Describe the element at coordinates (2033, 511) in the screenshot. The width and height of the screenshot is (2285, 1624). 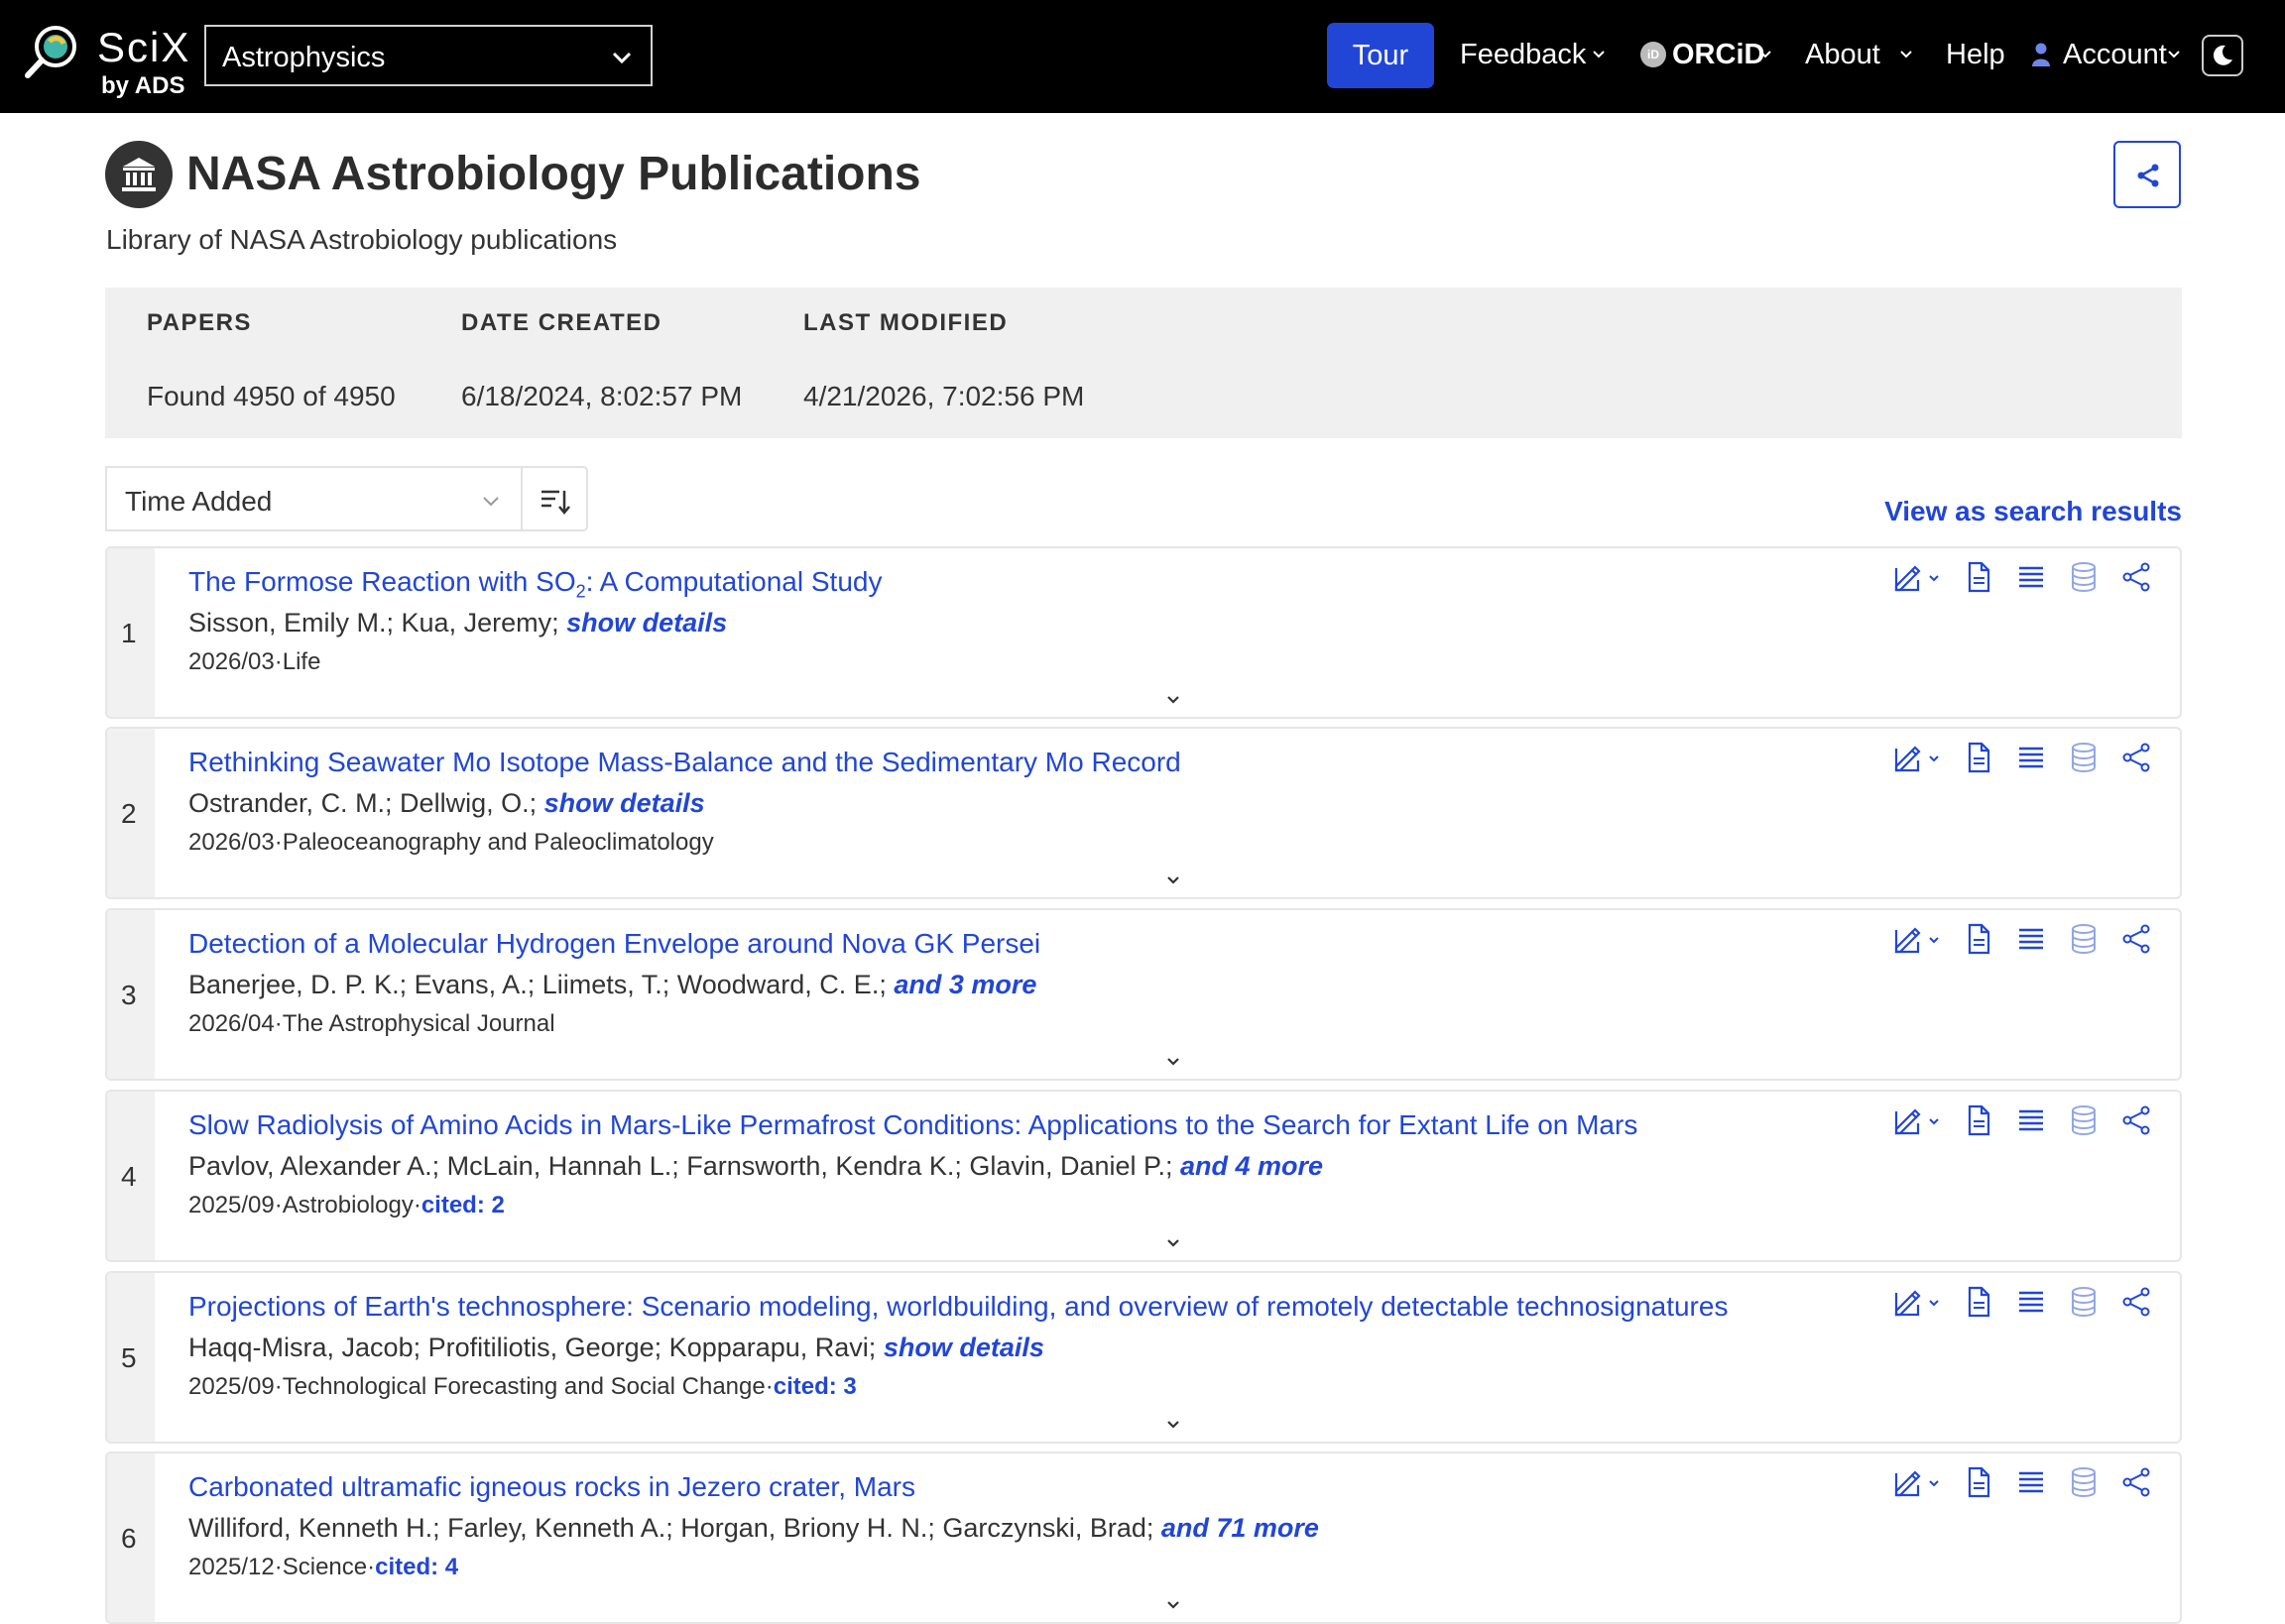
I see `view-as-search-results-link: View as search results` at that location.